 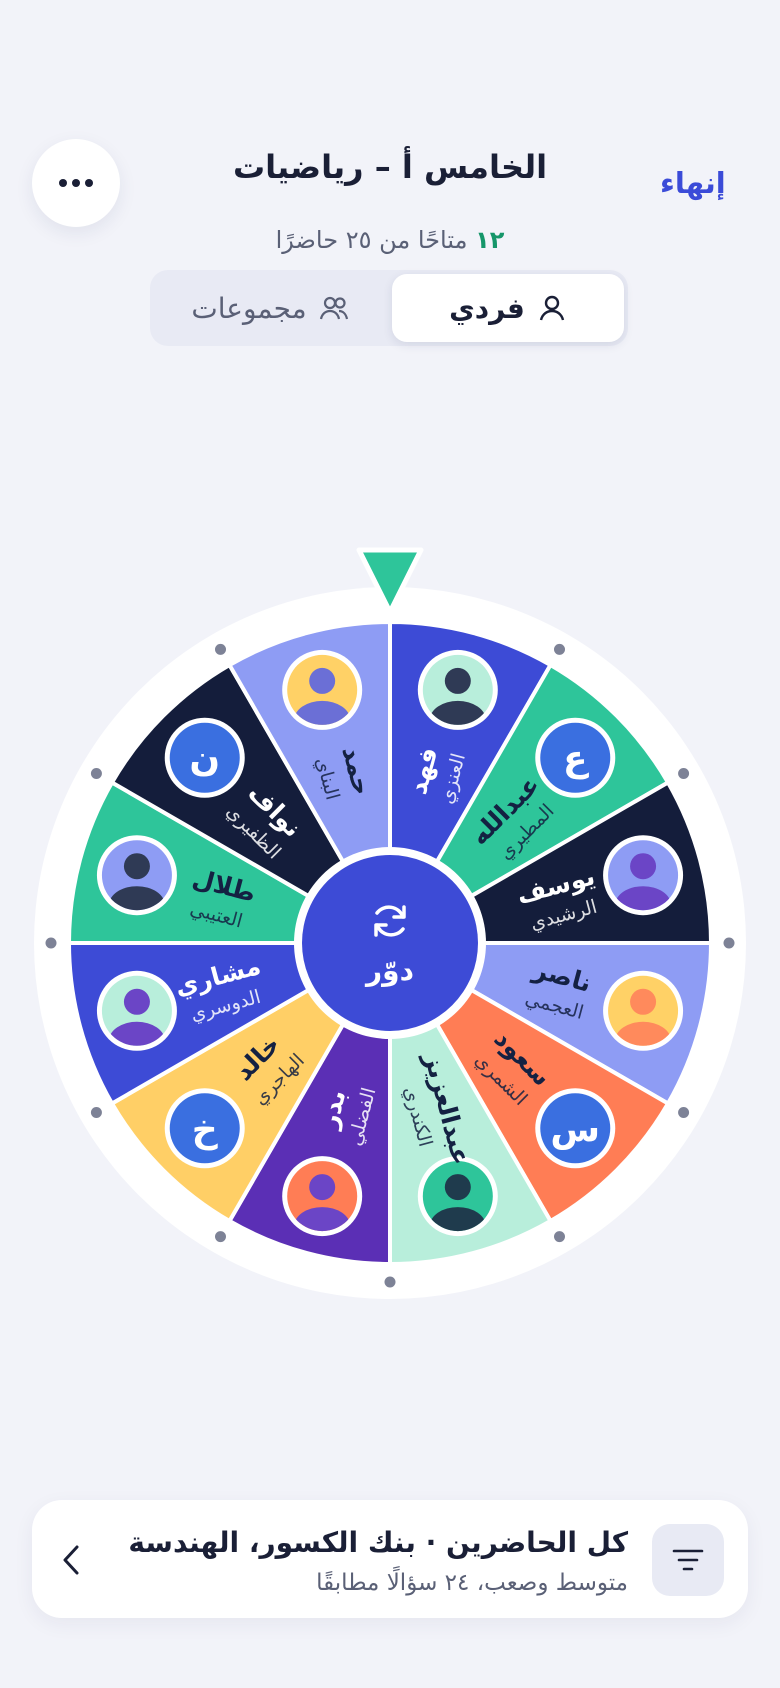 I want to click on chevron-left-icon, so click(x=72, y=1560).